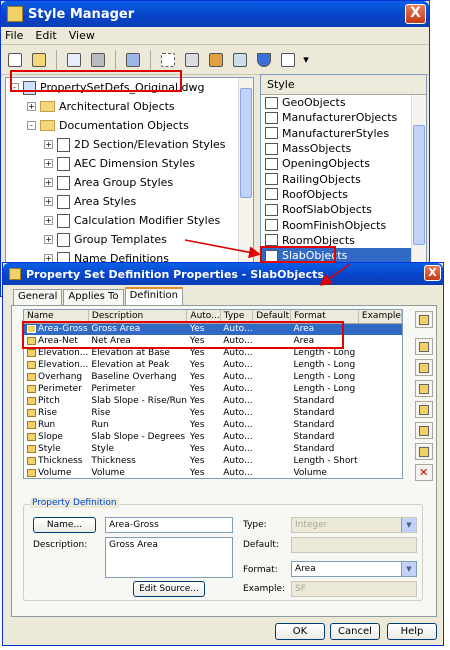  Describe the element at coordinates (213, 341) in the screenshot. I see `table-row: Area-Net Net Area Yes Auto... Area` at that location.